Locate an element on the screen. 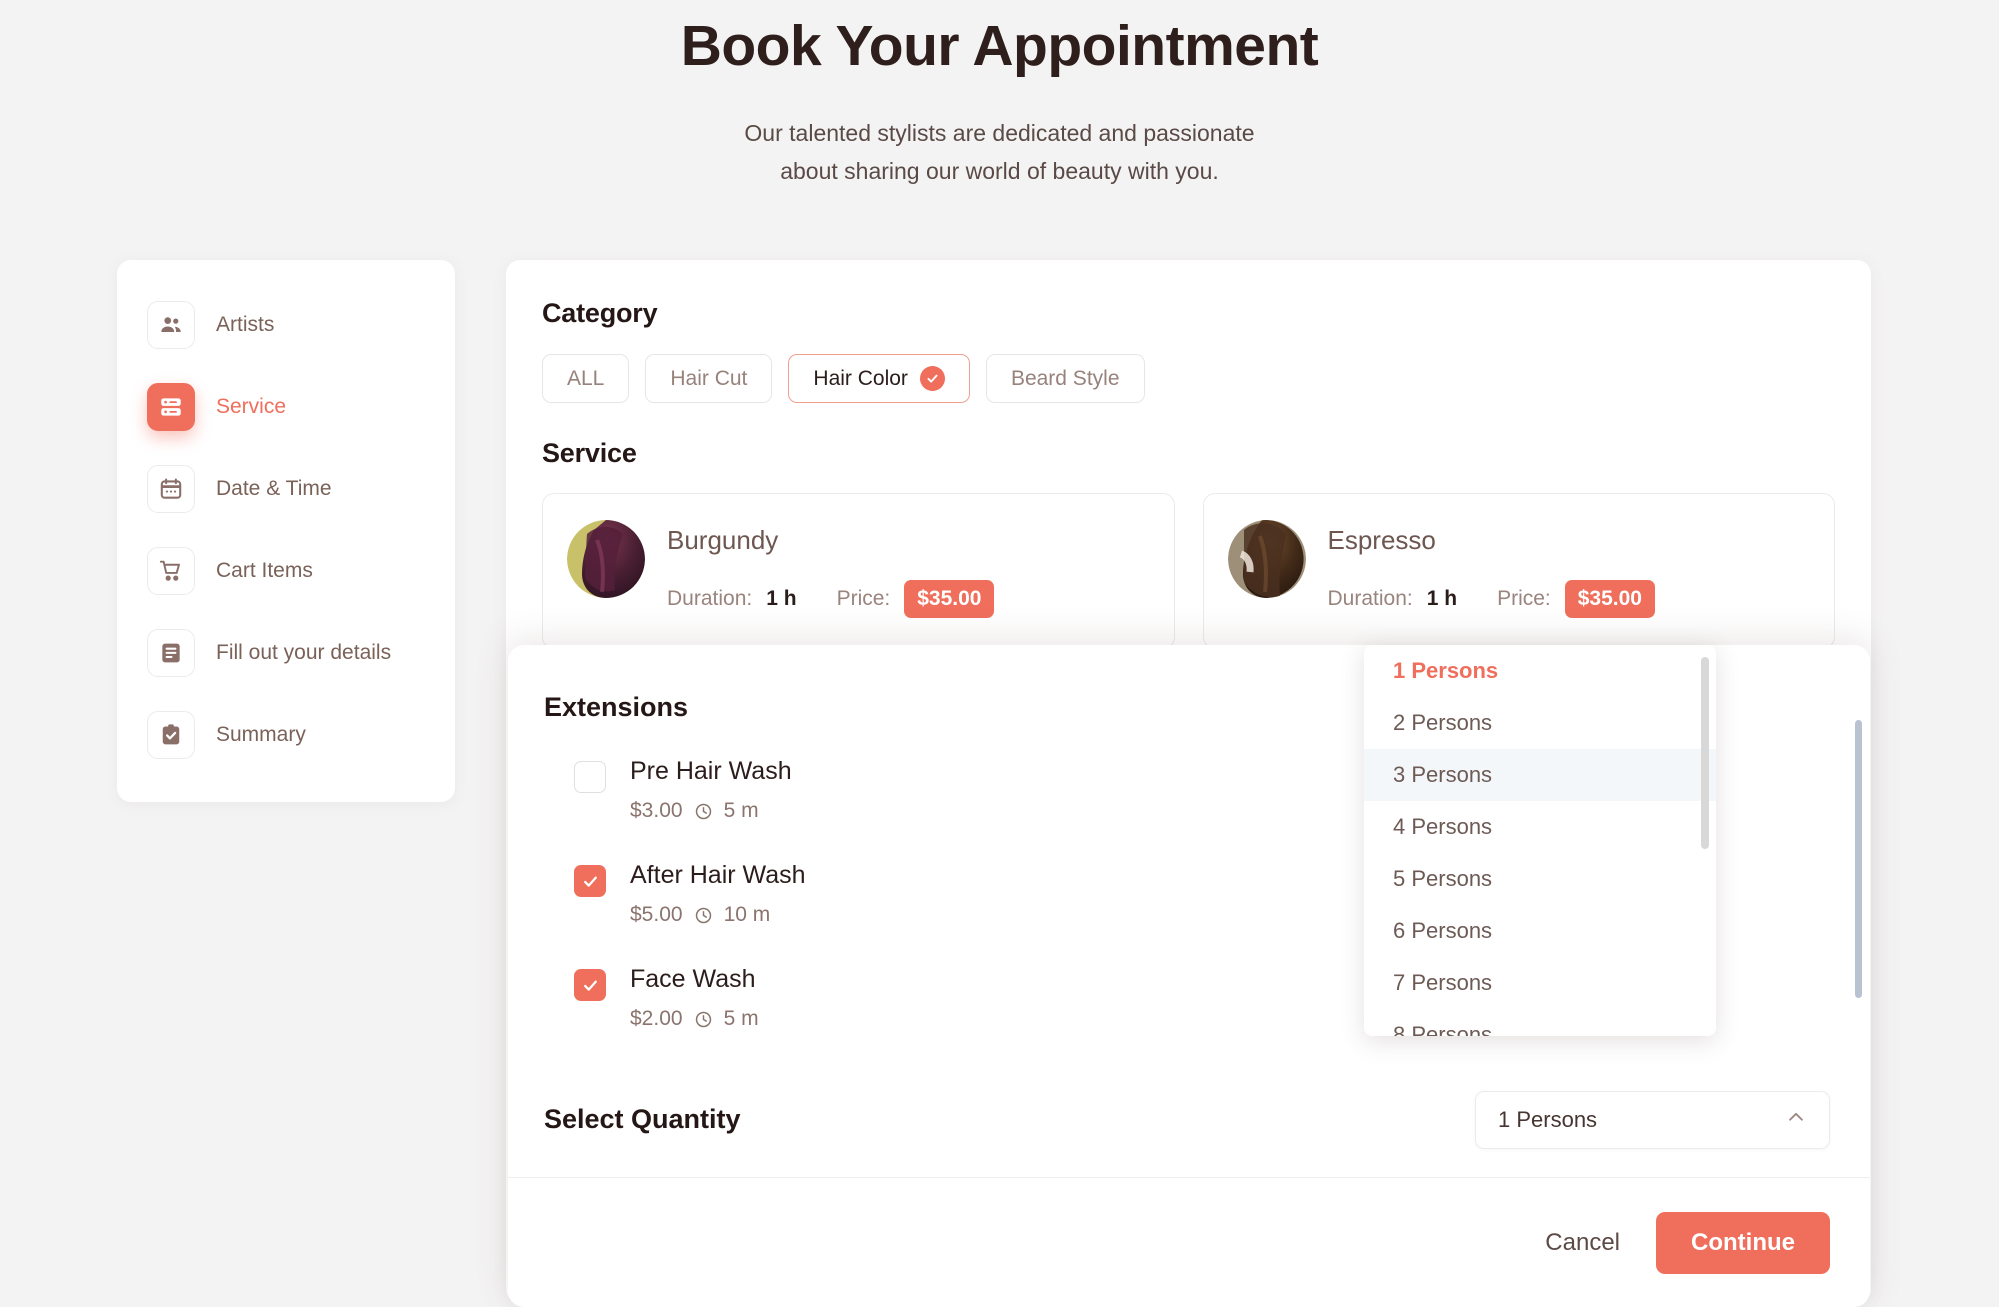  cart-icon is located at coordinates (171, 571).